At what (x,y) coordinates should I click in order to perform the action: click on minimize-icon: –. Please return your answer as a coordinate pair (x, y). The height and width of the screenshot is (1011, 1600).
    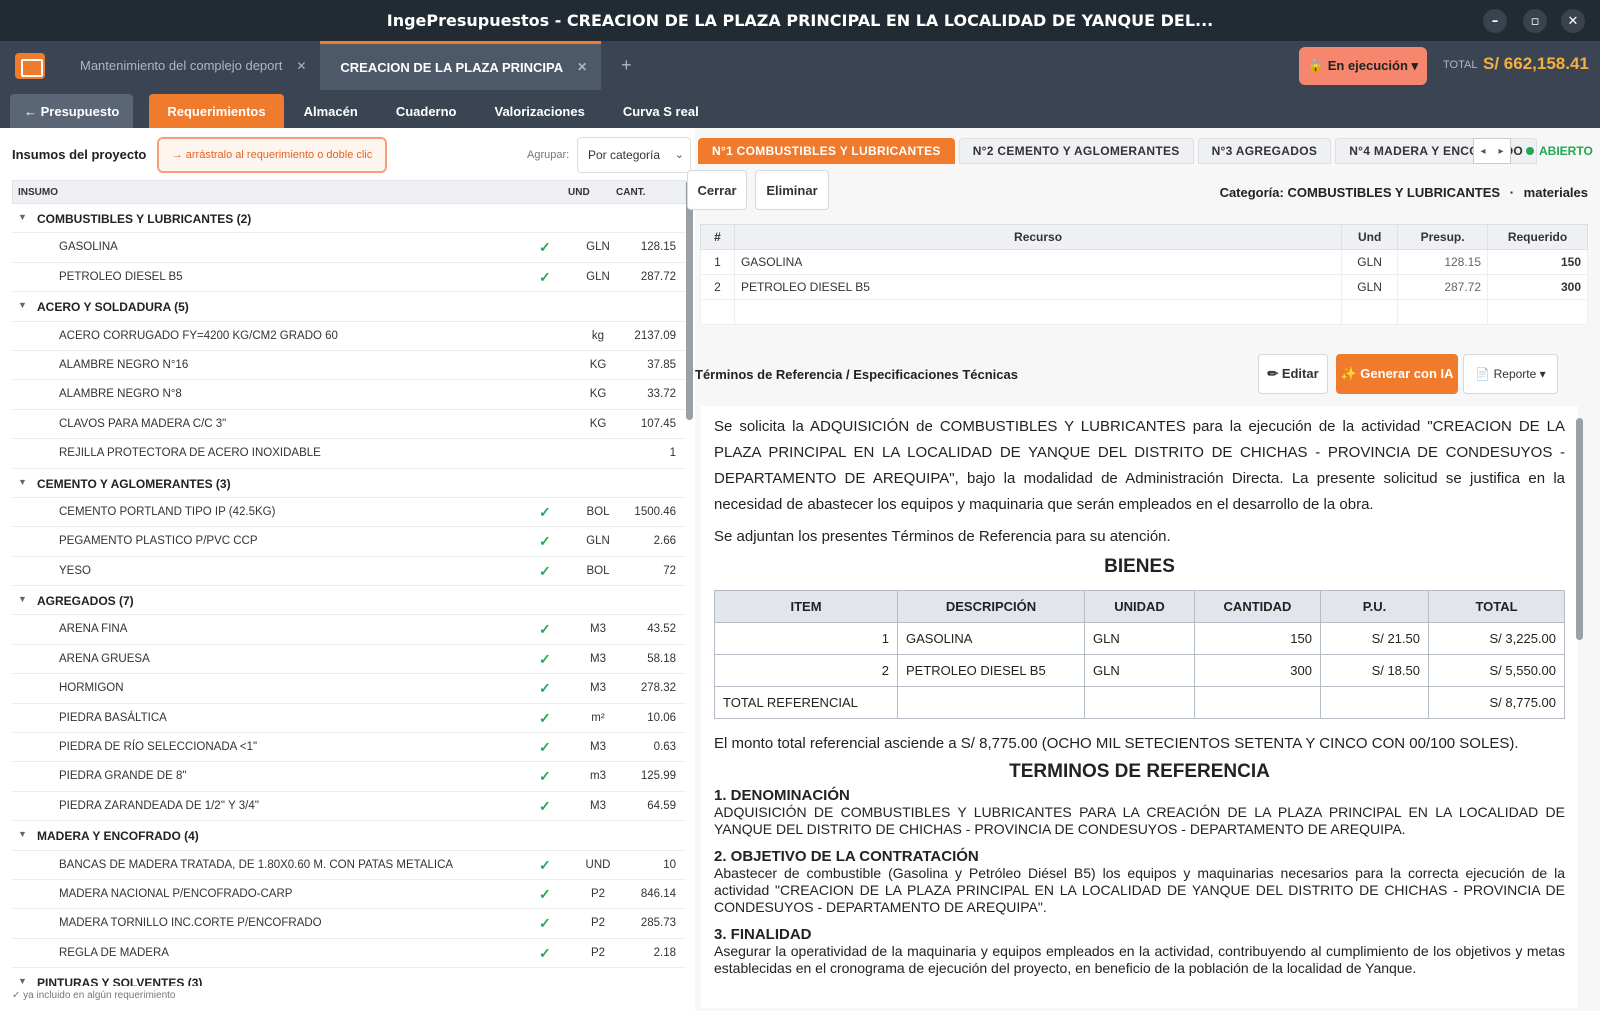
    Looking at the image, I should click on (1495, 21).